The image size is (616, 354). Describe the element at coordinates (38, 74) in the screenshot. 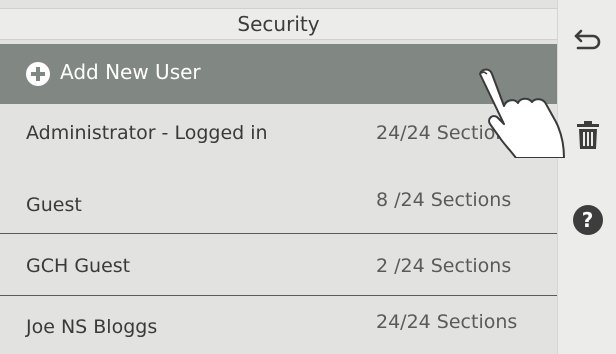

I see `plus-circle-icon` at that location.